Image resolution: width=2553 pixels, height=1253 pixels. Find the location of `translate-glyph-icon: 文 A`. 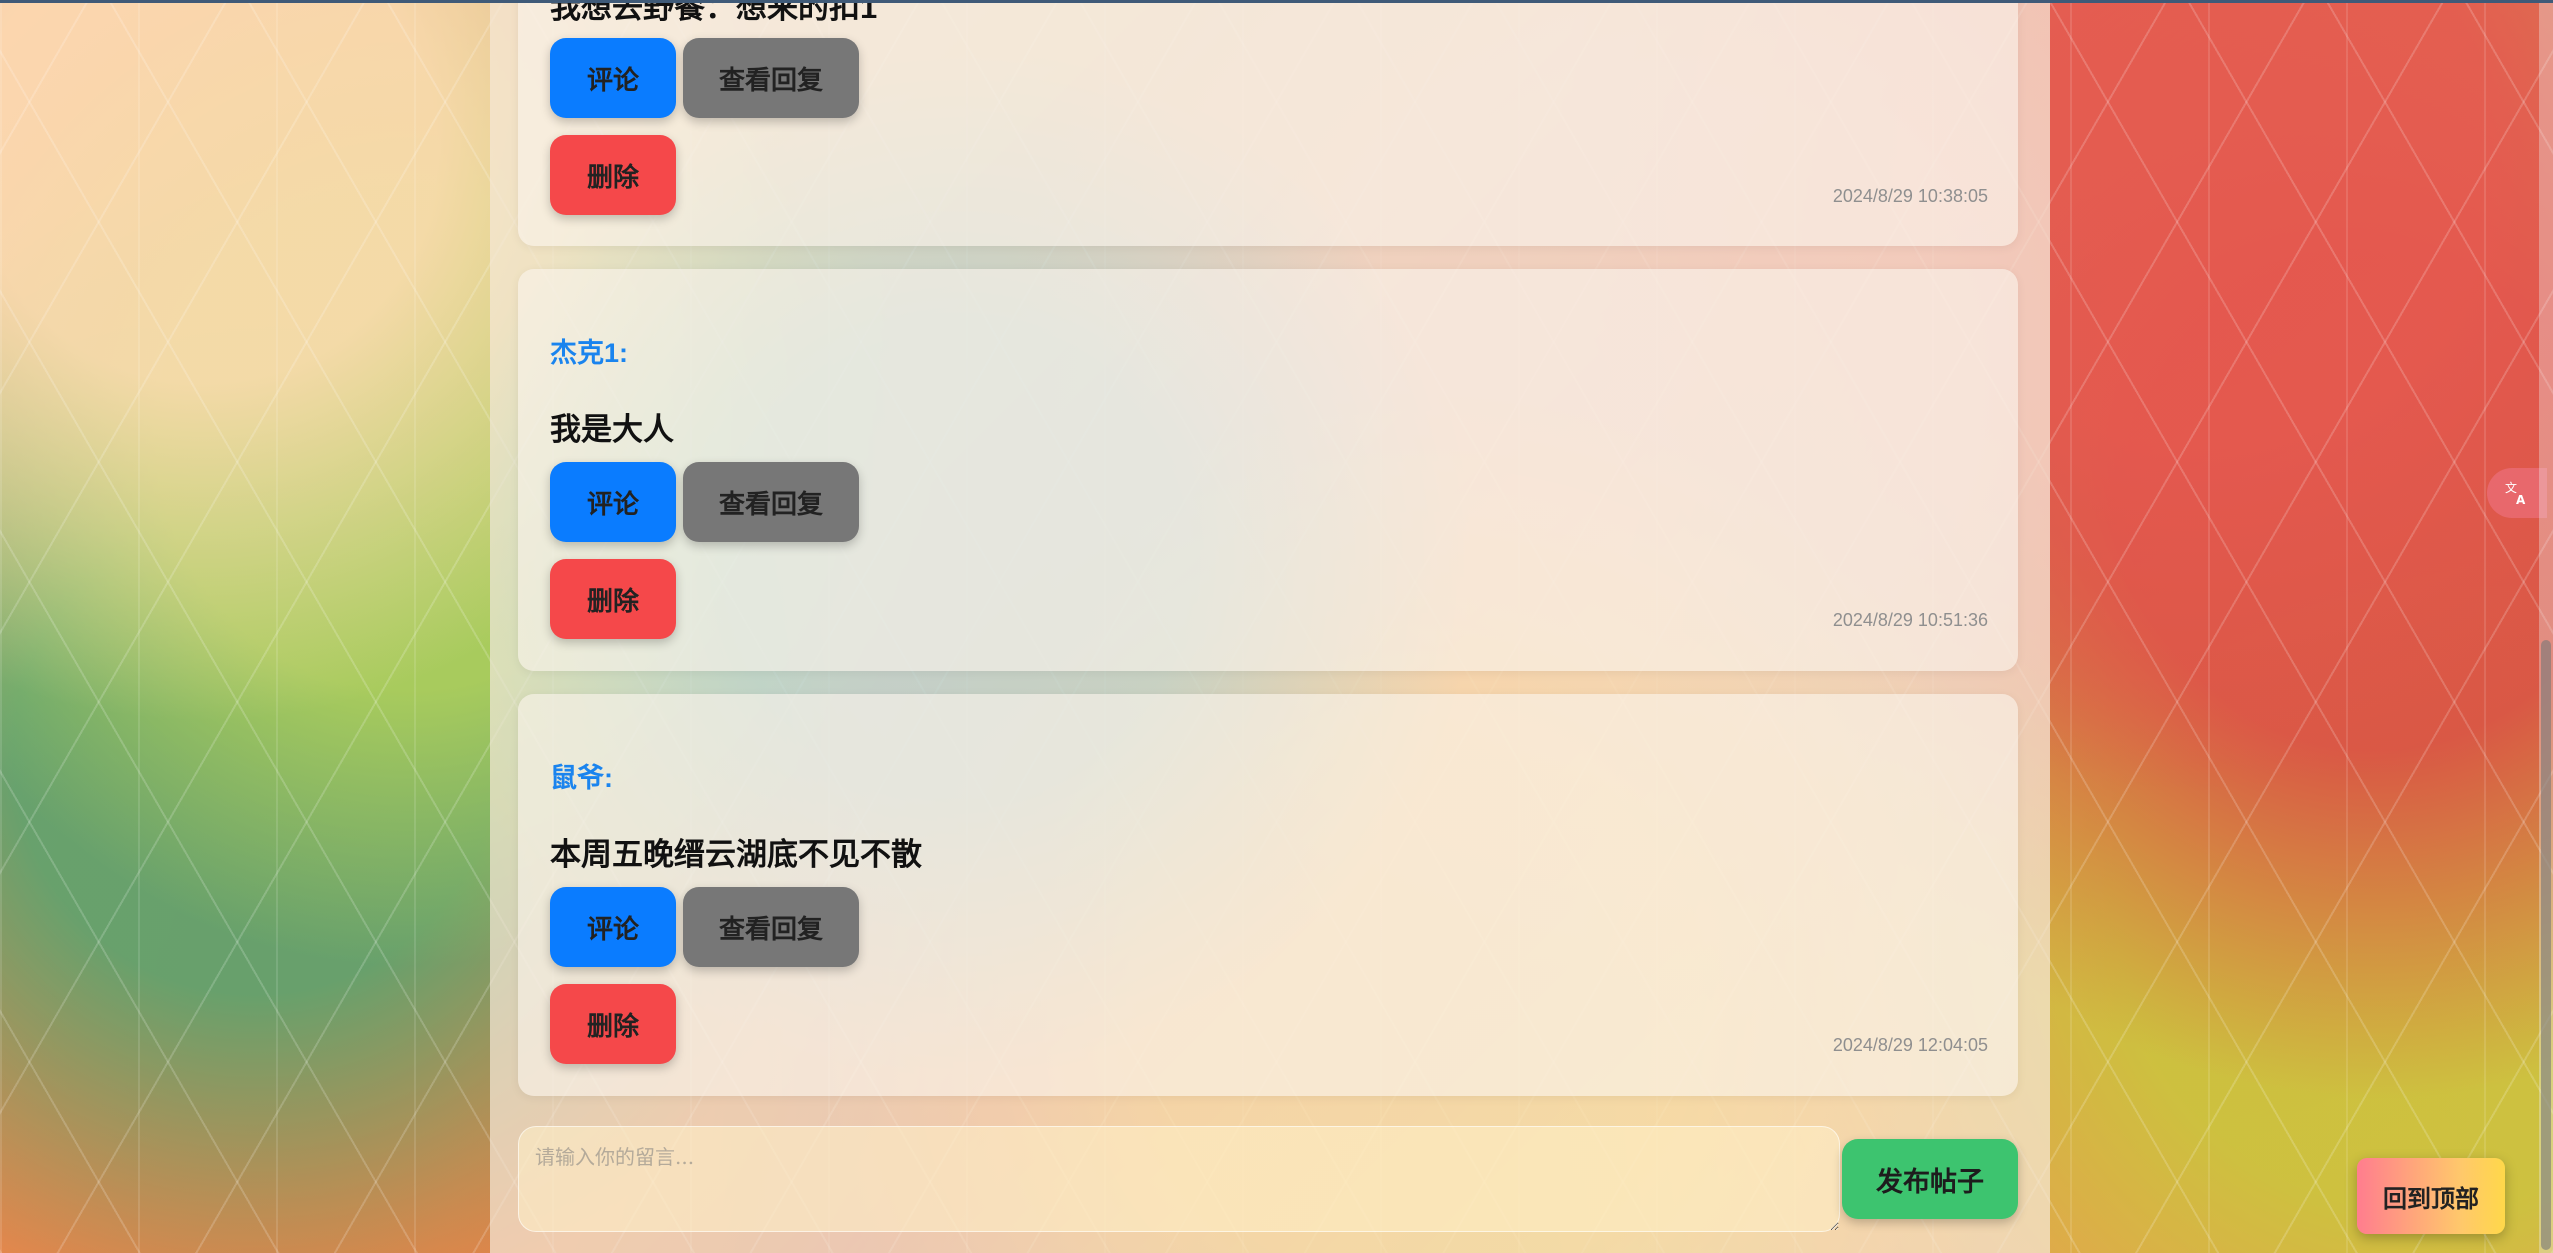

translate-glyph-icon: 文 A is located at coordinates (2515, 493).